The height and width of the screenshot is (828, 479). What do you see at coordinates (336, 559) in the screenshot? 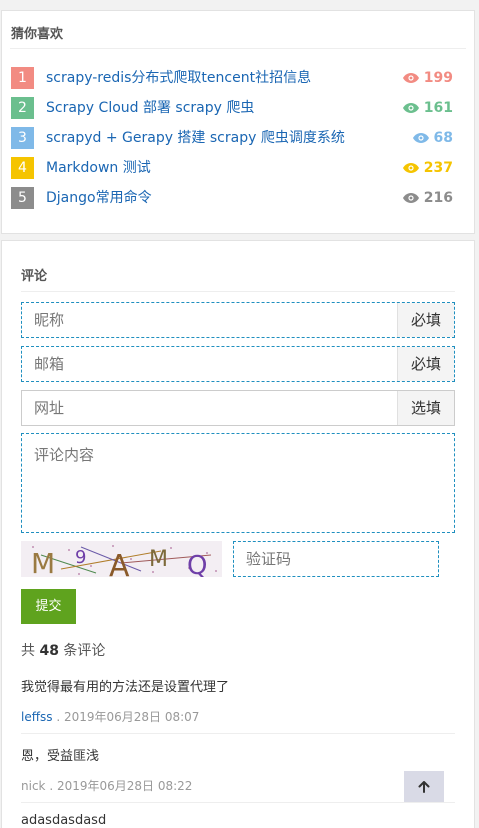
I see `captcha-input: 验证码` at bounding box center [336, 559].